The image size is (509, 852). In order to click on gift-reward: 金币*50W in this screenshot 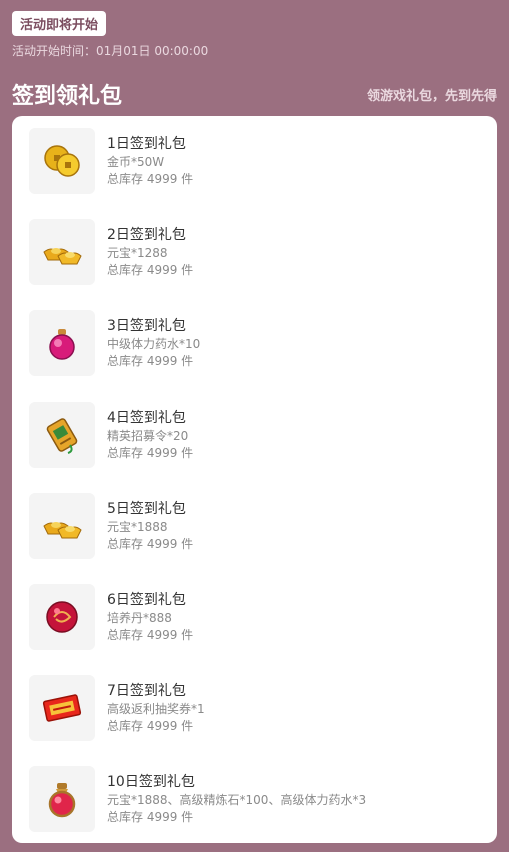, I will do `click(136, 162)`.